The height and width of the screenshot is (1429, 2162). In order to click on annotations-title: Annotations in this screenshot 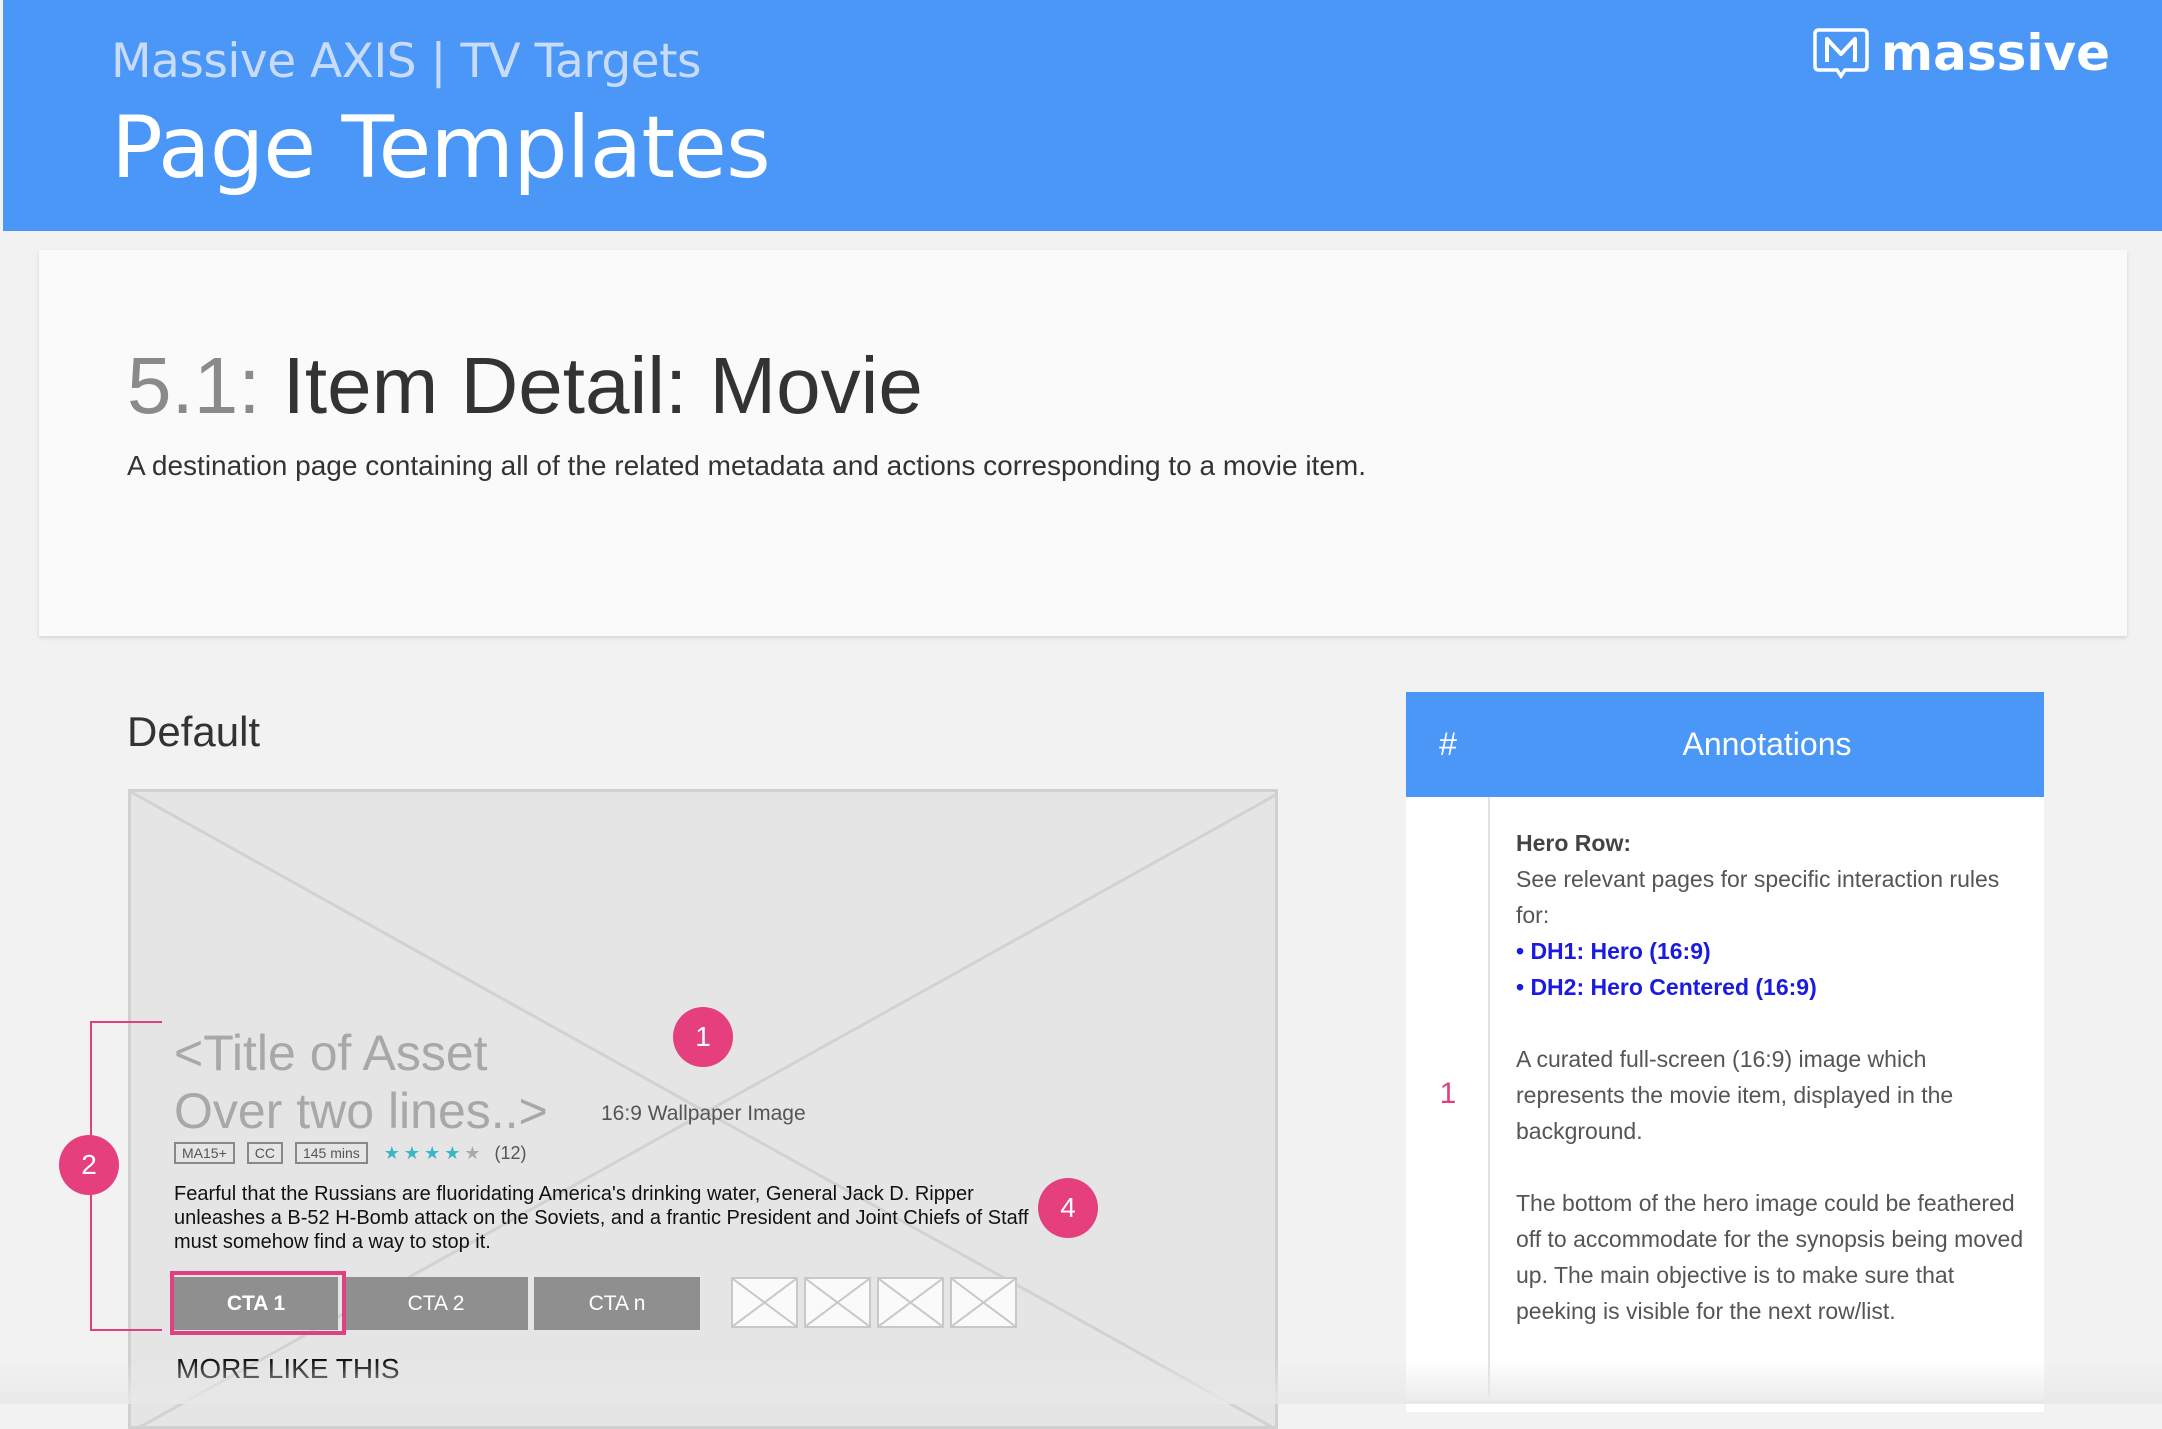, I will do `click(1767, 744)`.